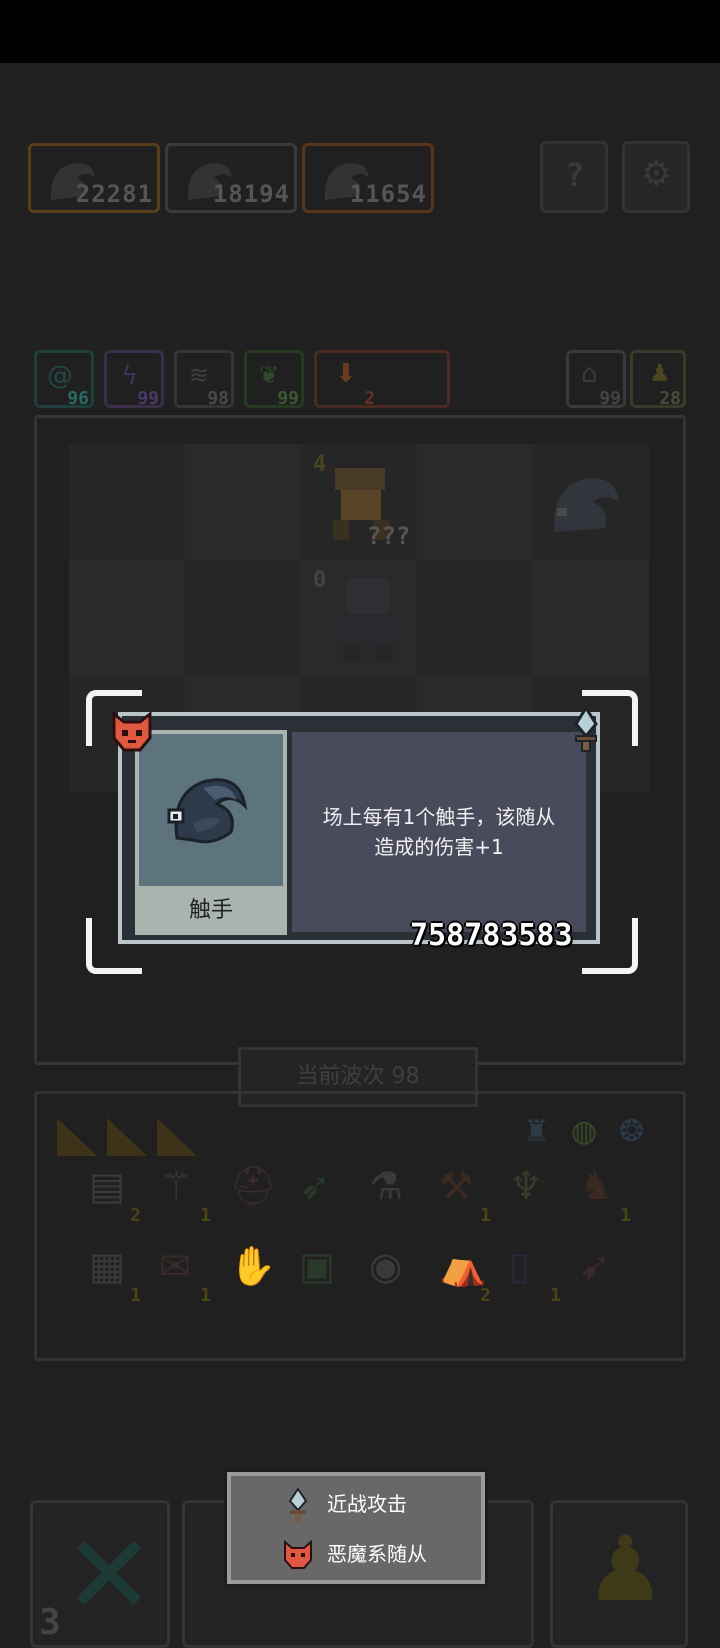 The width and height of the screenshot is (720, 1648). I want to click on recruit-button: ♟, so click(619, 1574).